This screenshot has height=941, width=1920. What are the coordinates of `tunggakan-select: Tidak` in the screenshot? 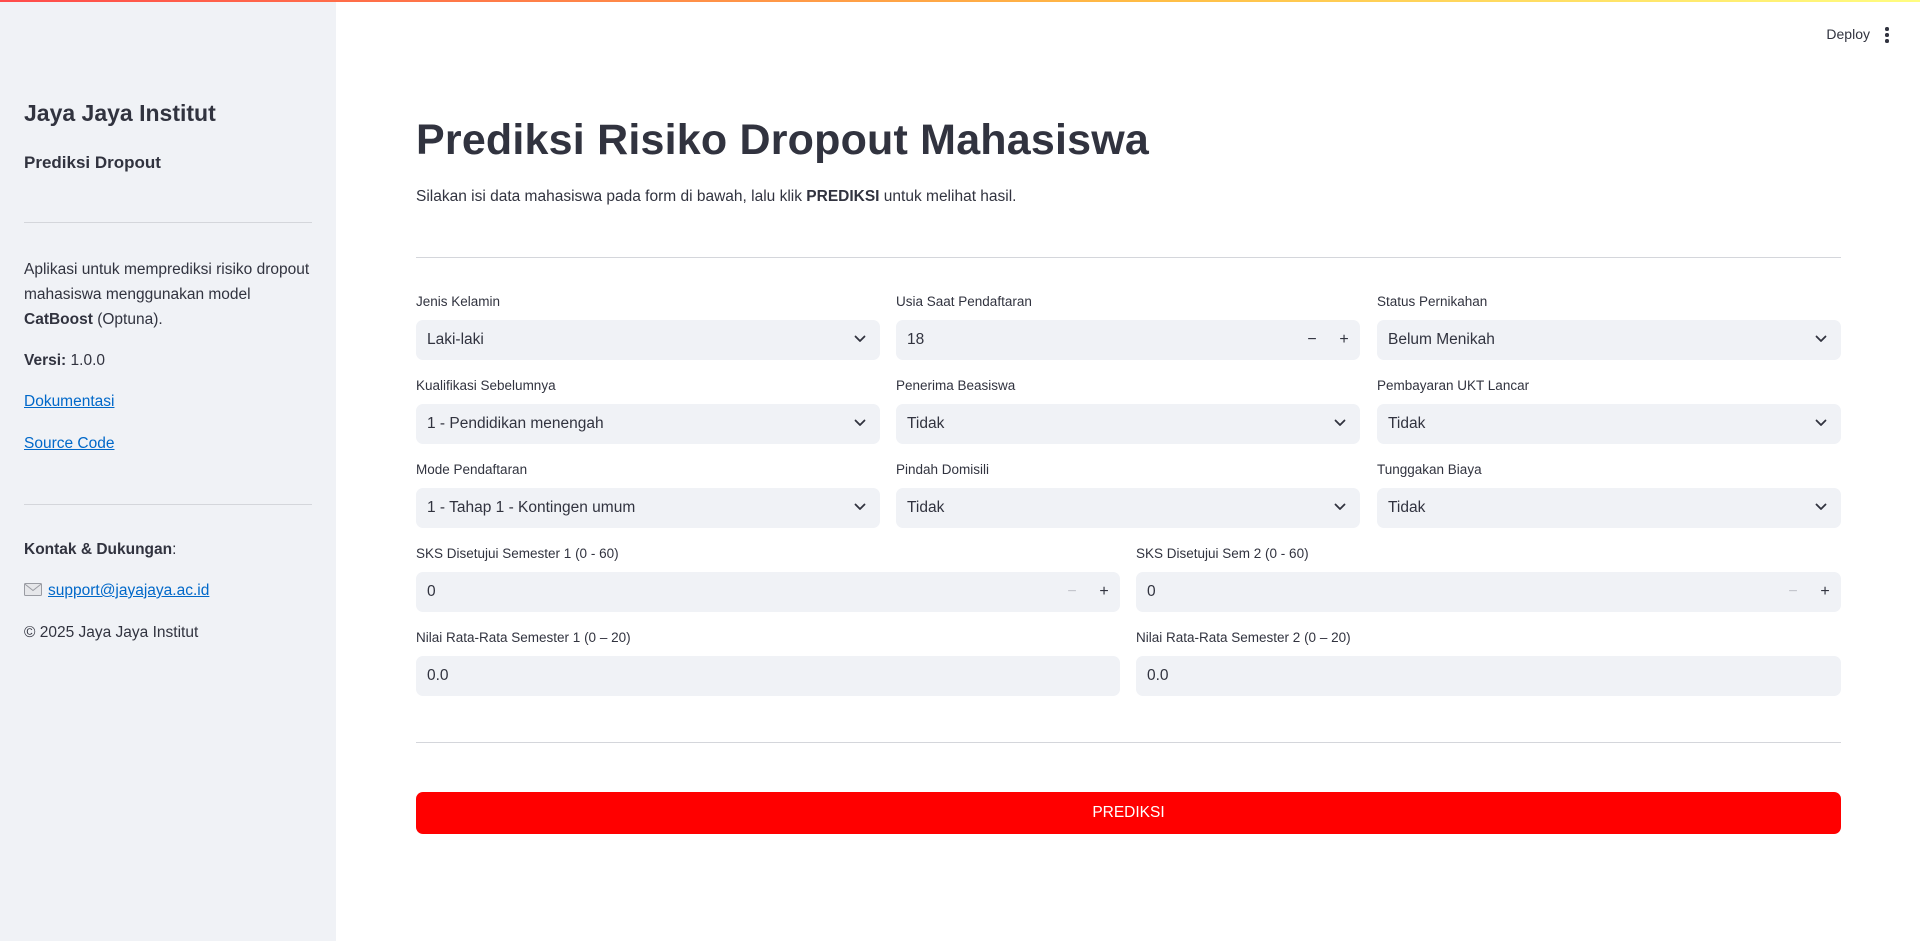 It's located at (1609, 508).